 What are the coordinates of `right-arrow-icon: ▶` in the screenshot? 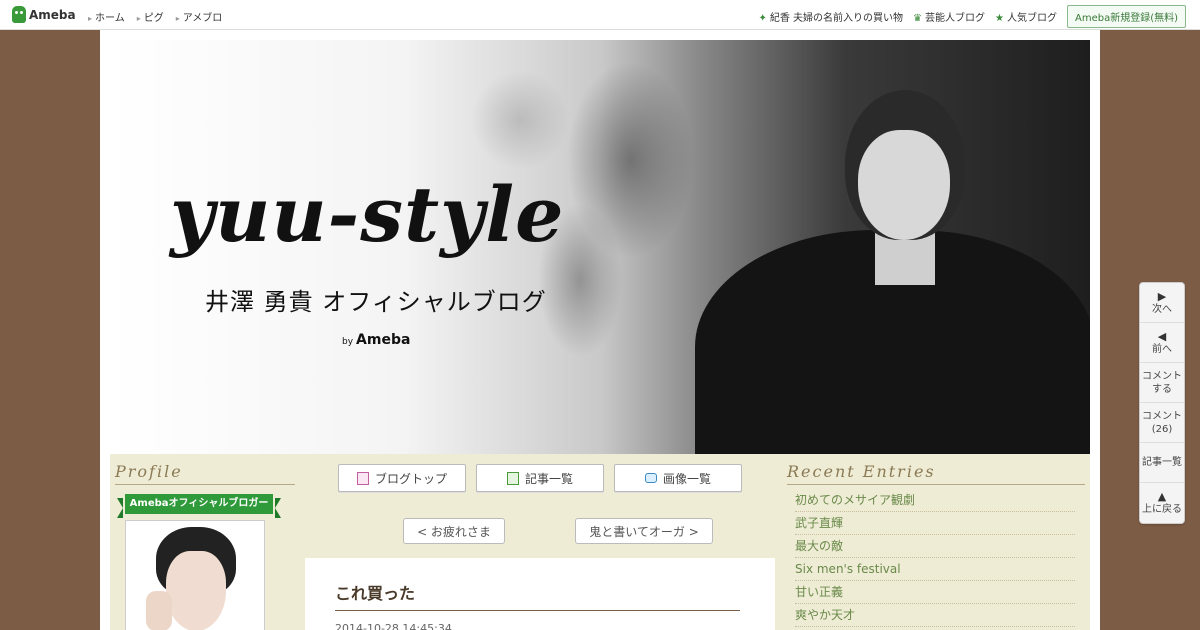 It's located at (1162, 296).